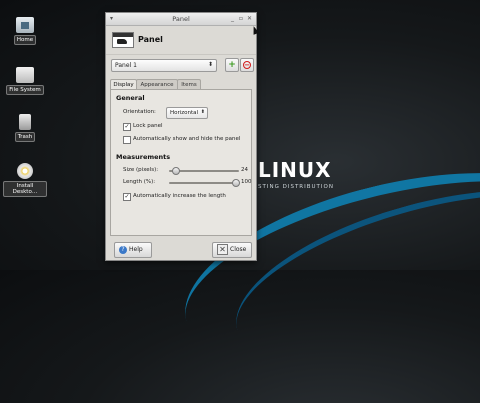 This screenshot has height=403, width=480. I want to click on mouse-pointer-icon, so click(255, 30).